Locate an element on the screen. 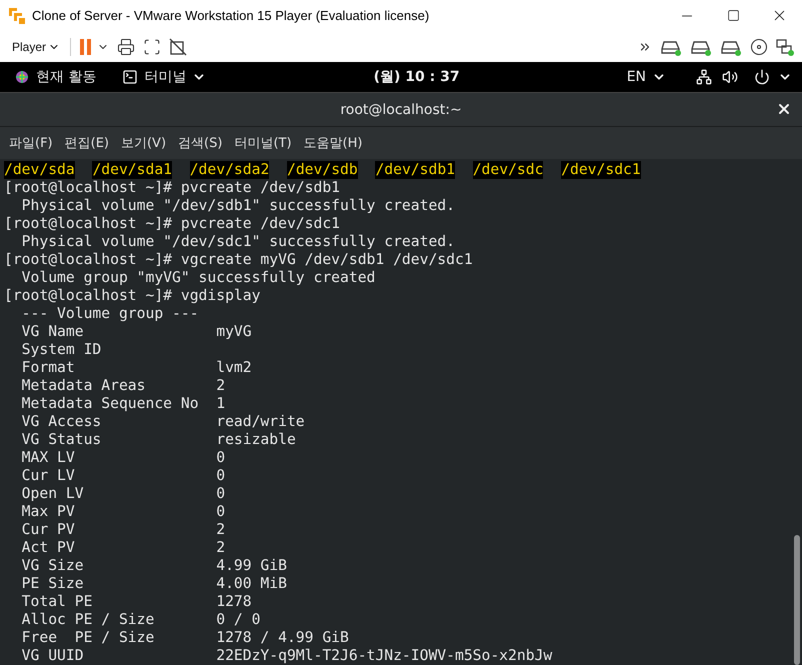  device-name: /dev/sda is located at coordinates (39, 170).